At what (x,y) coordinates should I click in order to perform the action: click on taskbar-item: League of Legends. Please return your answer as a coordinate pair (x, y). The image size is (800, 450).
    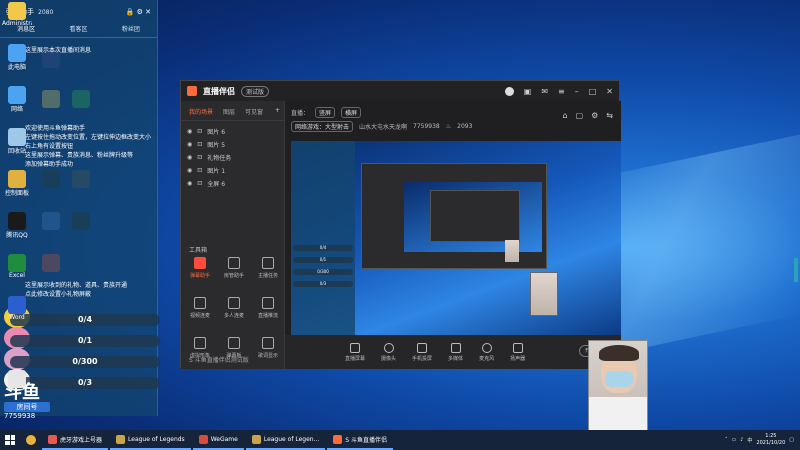
    Looking at the image, I should click on (150, 440).